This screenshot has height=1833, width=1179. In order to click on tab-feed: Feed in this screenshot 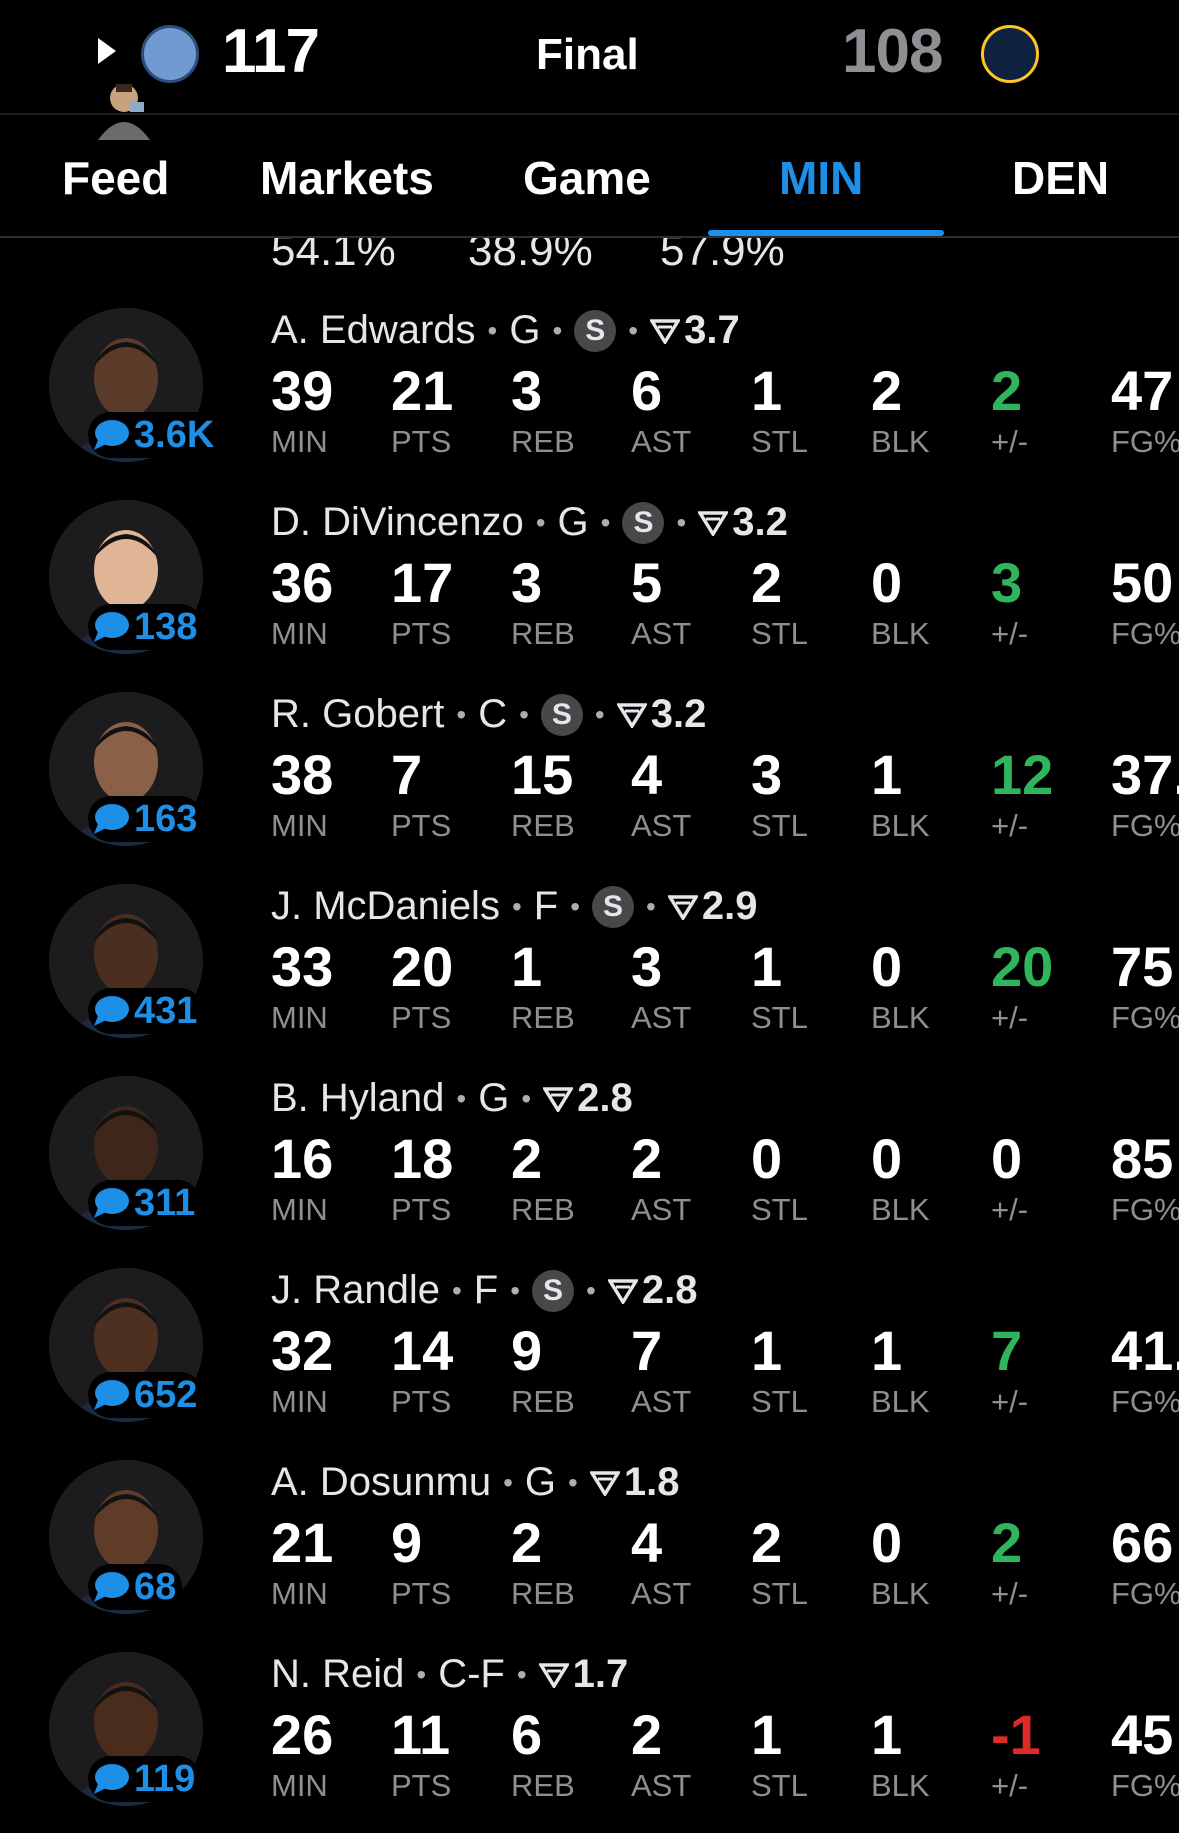, I will do `click(115, 178)`.